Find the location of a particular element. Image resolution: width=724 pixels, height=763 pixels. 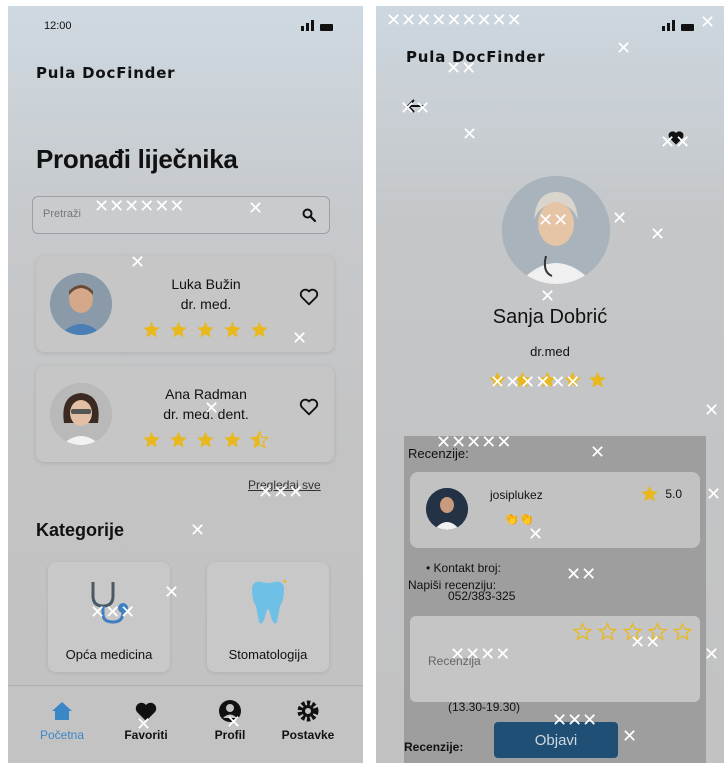

rating-input-stars is located at coordinates (632, 631).